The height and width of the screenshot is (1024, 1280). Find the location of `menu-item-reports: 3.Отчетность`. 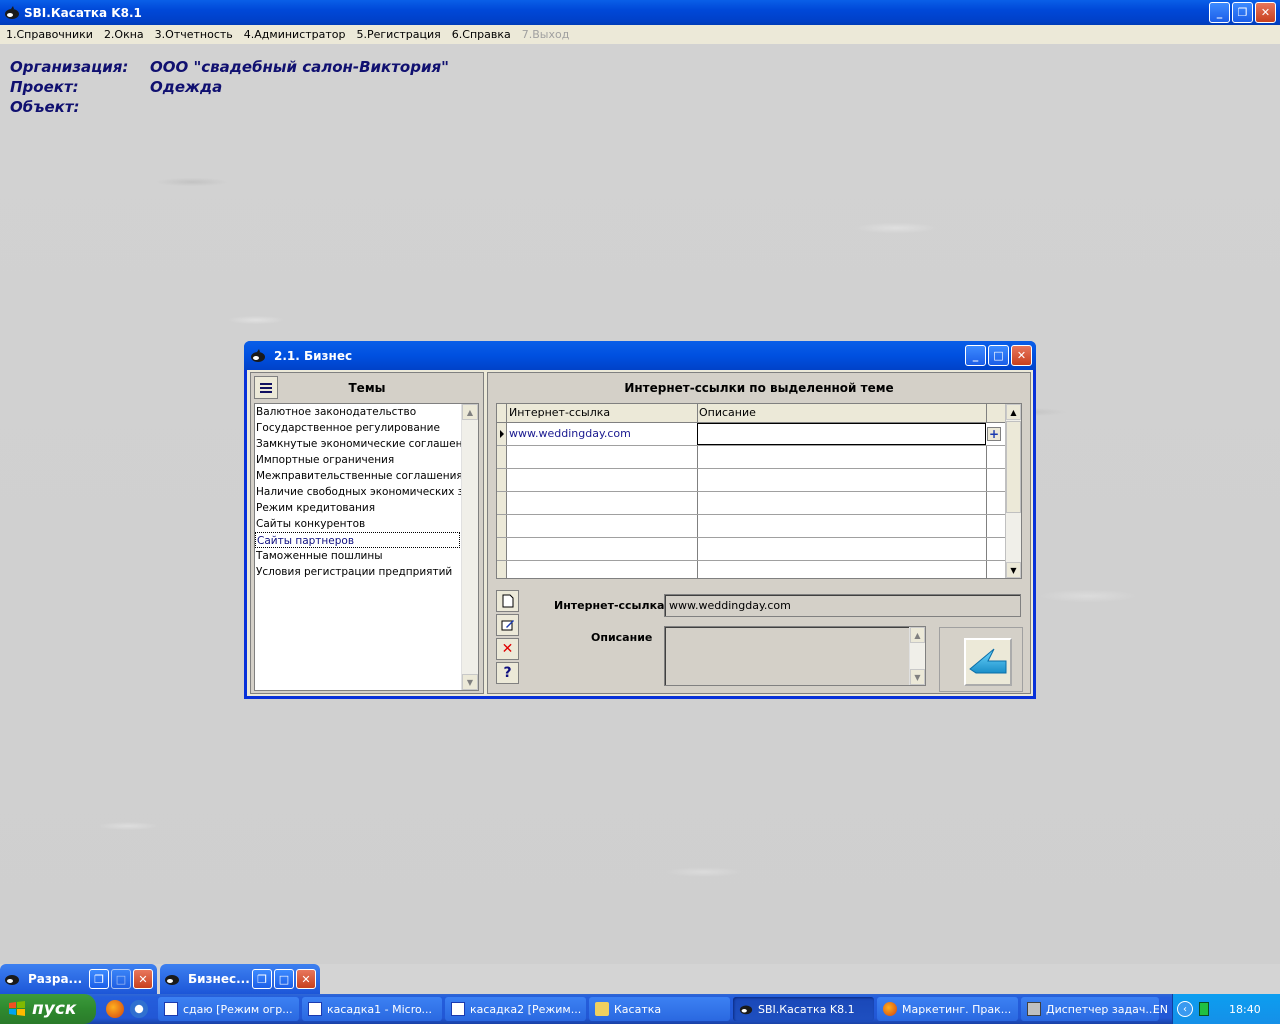

menu-item-reports: 3.Отчетность is located at coordinates (194, 34).